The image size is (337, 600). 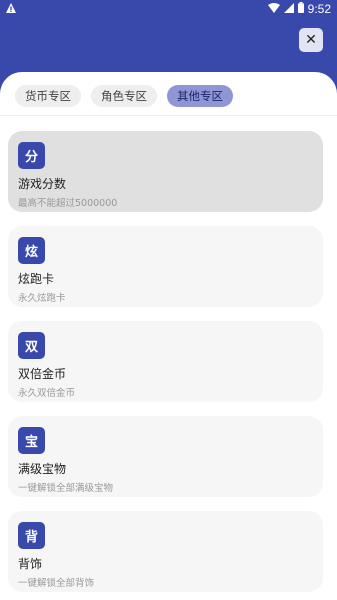 What do you see at coordinates (165, 456) in the screenshot?
I see `item-card-max-treasure: 宝 满级宝物 一键解锁全部满级宝物` at bounding box center [165, 456].